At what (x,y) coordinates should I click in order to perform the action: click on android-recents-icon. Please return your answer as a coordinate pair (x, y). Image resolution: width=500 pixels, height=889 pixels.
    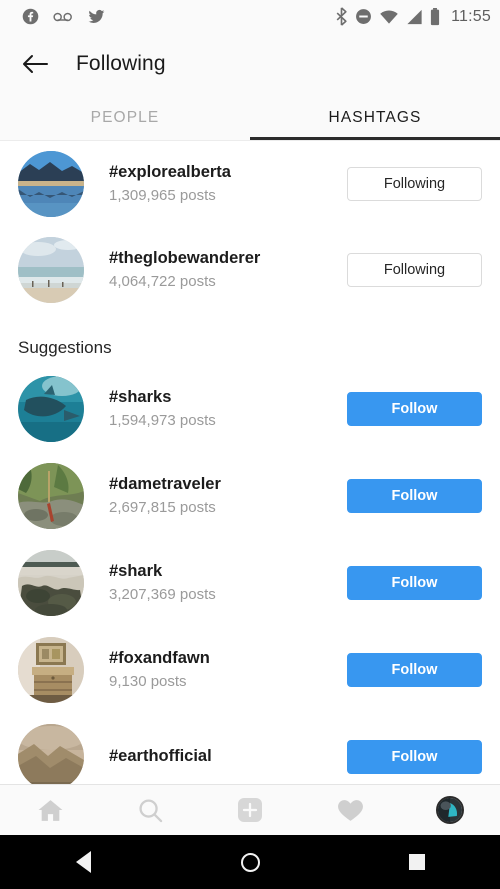
    Looking at the image, I should click on (416, 862).